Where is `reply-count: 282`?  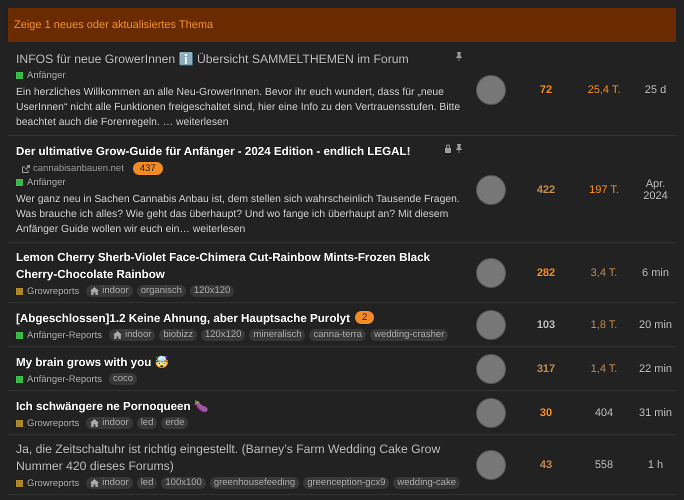
reply-count: 282 is located at coordinates (546, 273).